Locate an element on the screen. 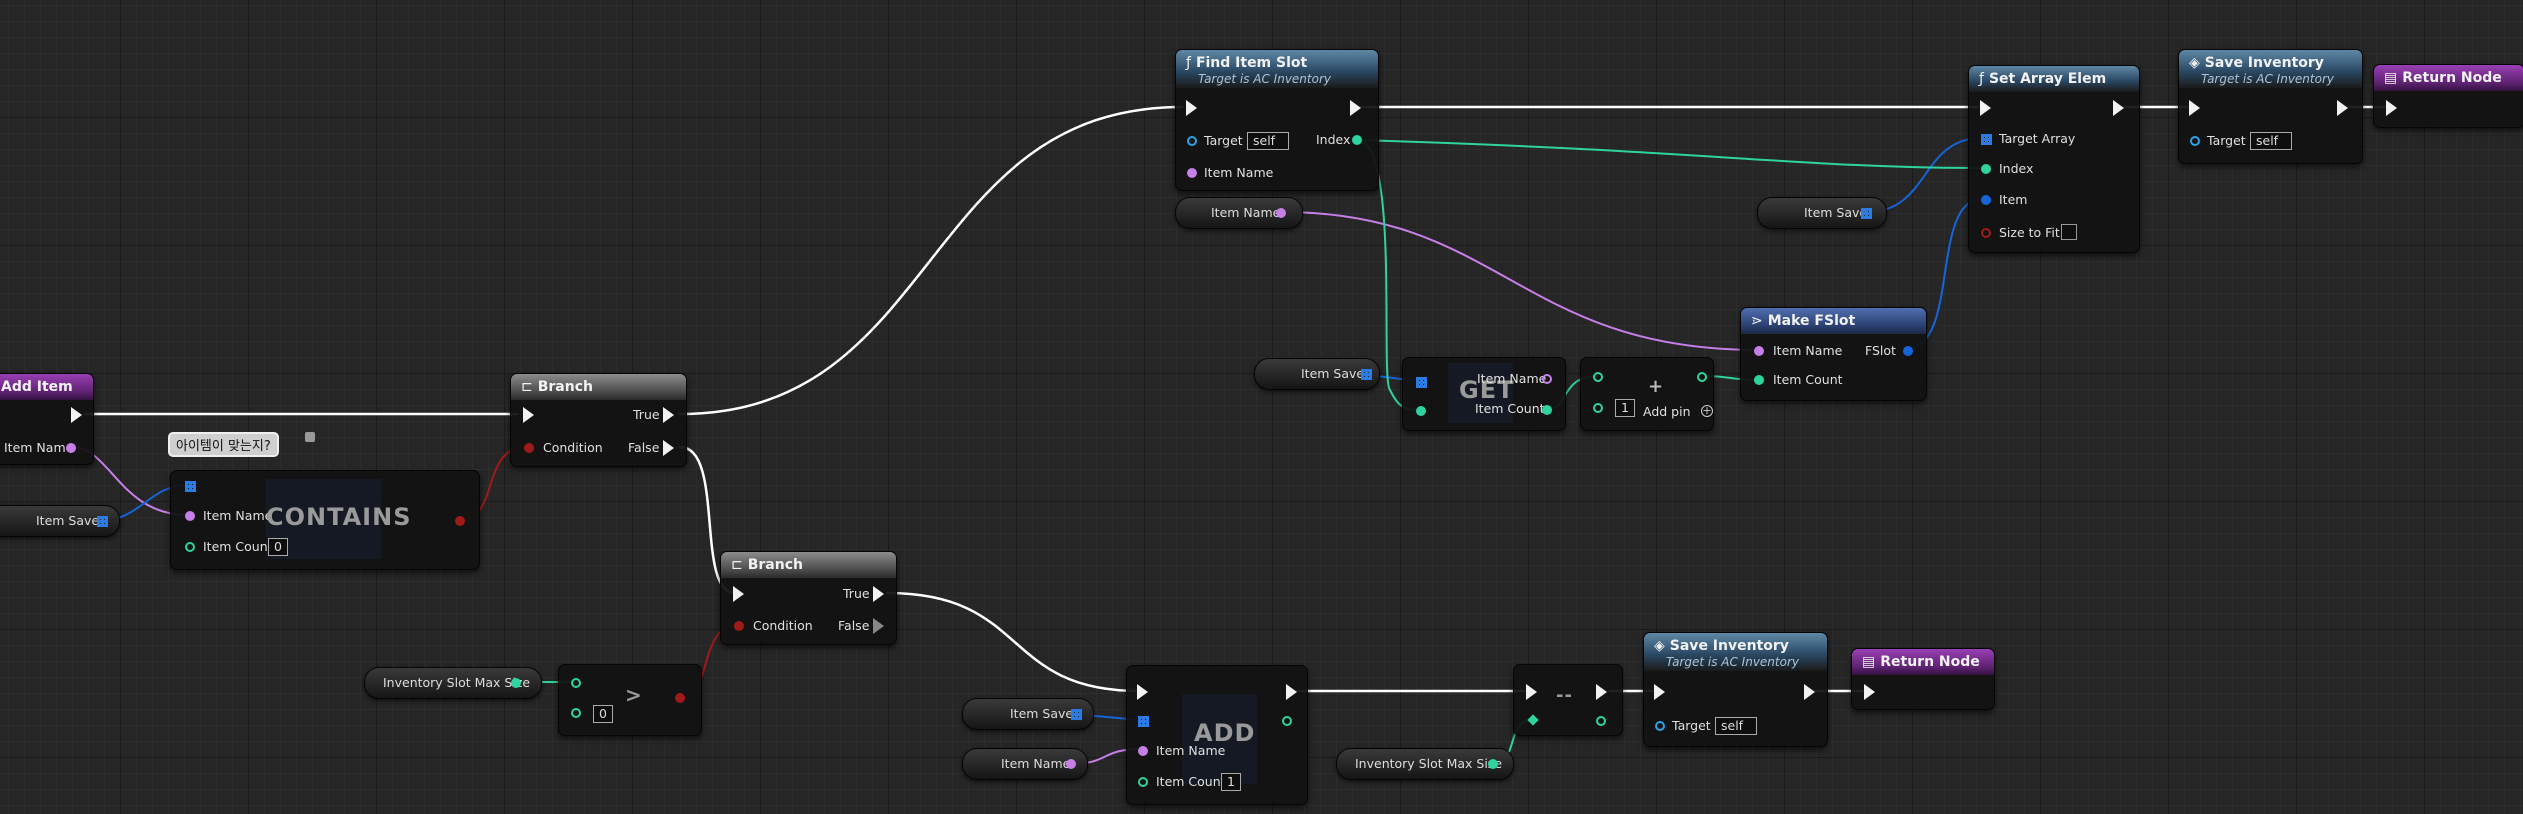 The width and height of the screenshot is (2523, 814). comment-bubble: 아이템이 맞는지? is located at coordinates (223, 444).